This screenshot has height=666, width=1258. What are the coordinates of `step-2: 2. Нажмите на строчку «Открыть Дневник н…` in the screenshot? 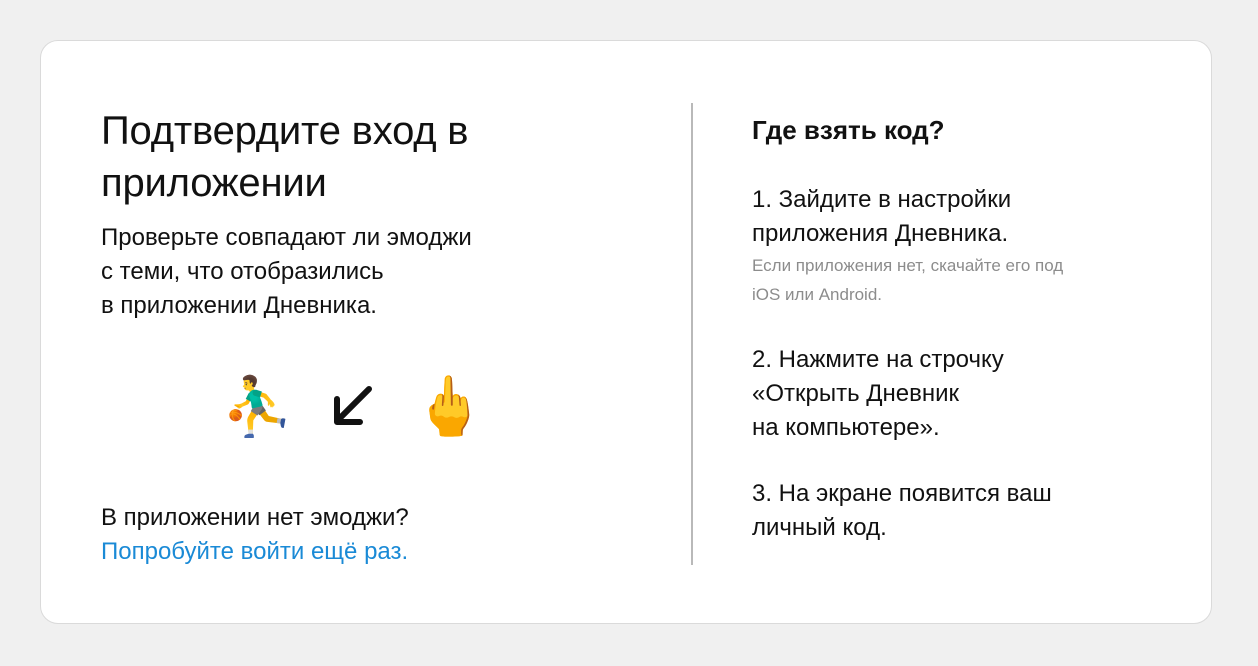 It's located at (962, 394).